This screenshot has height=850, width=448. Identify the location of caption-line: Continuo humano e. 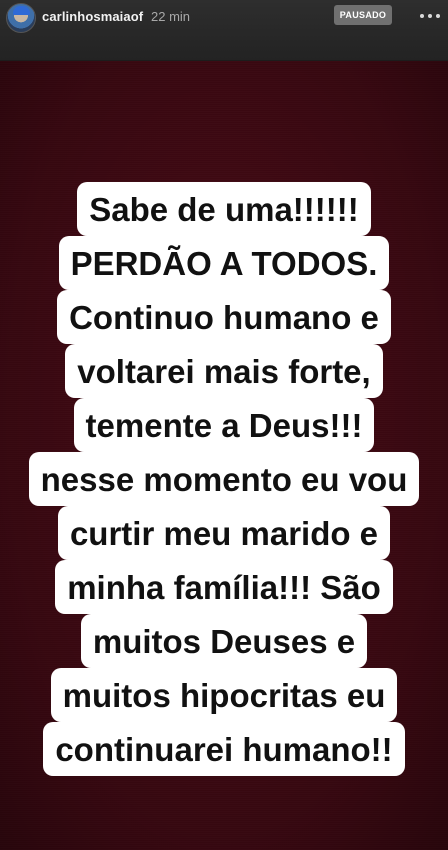
(224, 317).